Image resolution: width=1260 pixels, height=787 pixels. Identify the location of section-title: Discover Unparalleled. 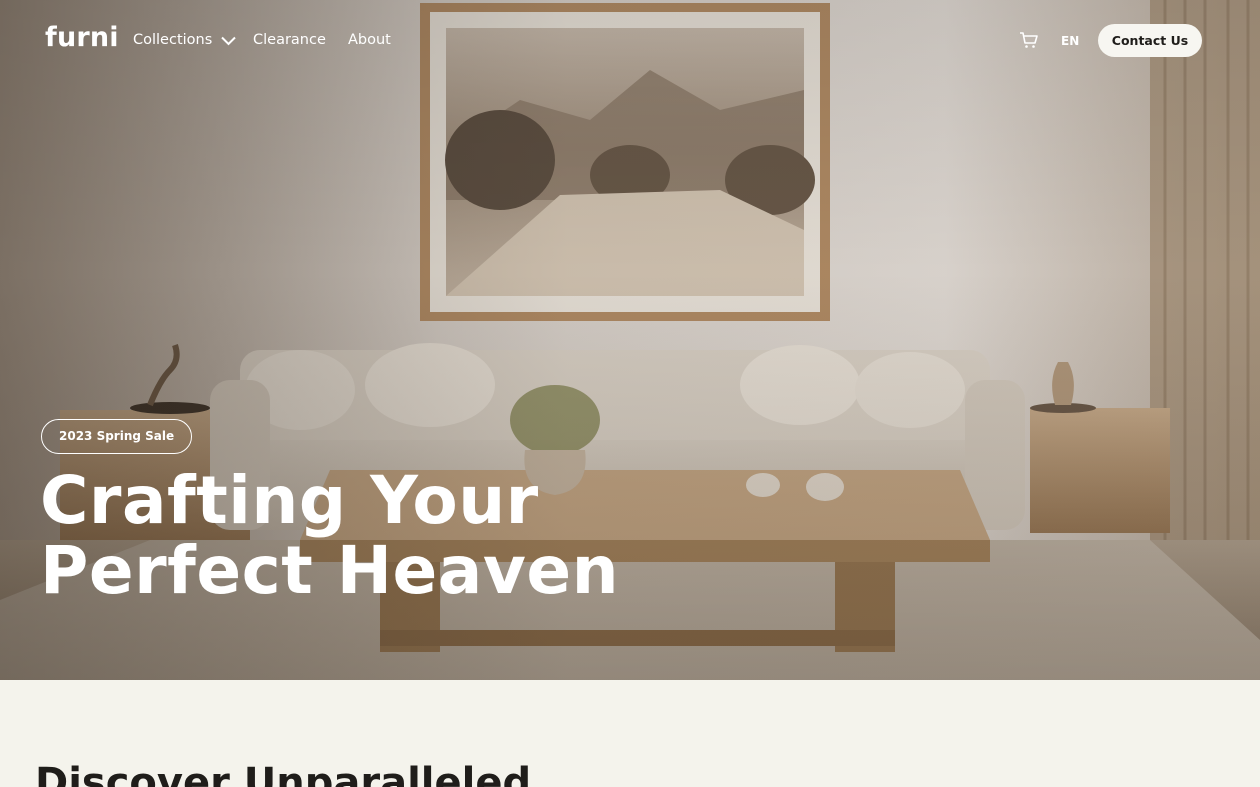
(283, 773).